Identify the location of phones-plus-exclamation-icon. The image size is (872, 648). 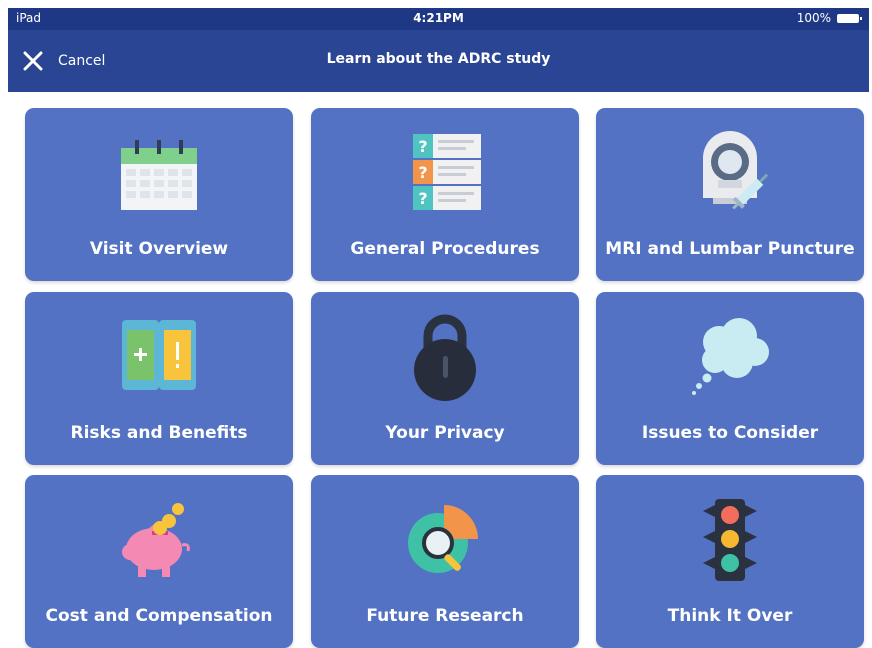
(159, 355).